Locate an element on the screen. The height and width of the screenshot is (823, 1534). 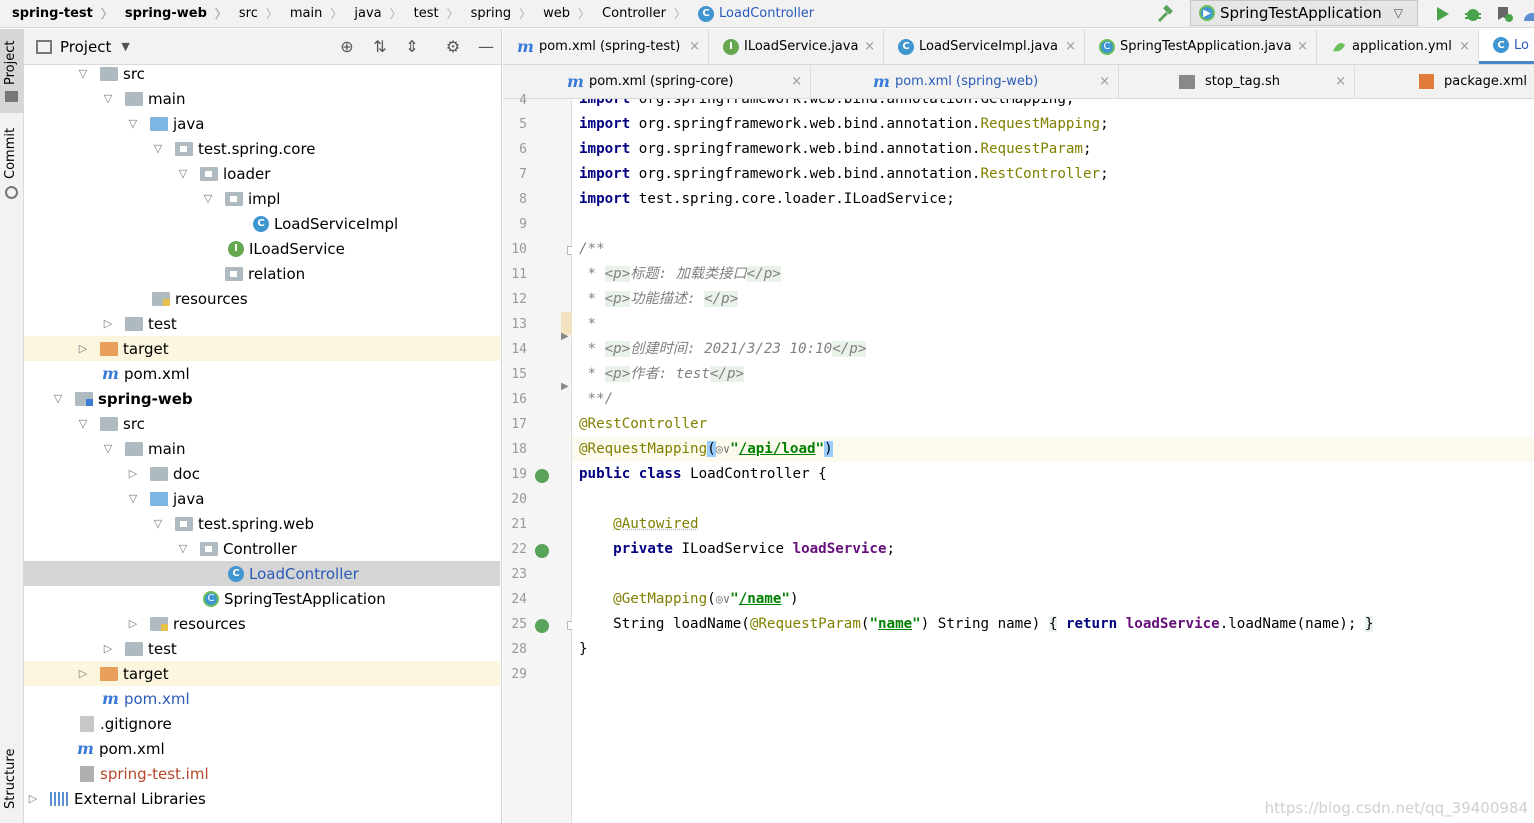
line-number: 25 is located at coordinates (519, 624).